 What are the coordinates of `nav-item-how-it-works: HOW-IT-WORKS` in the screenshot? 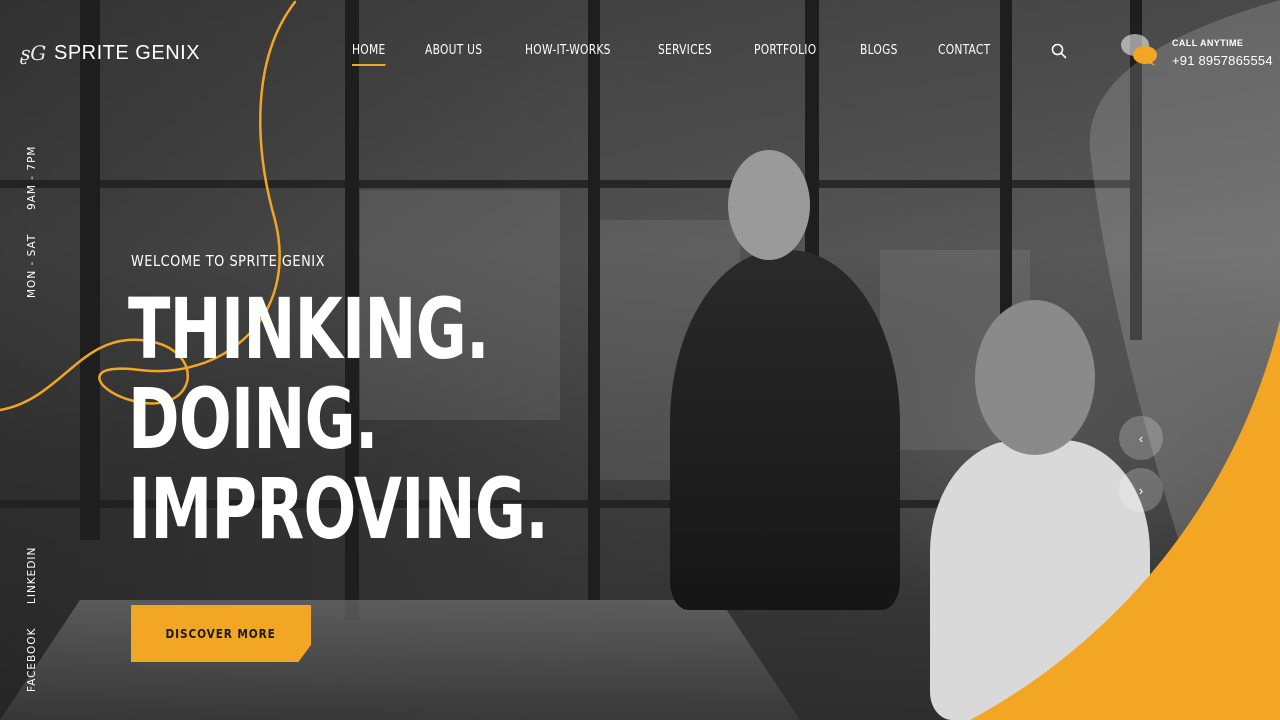 It's located at (568, 54).